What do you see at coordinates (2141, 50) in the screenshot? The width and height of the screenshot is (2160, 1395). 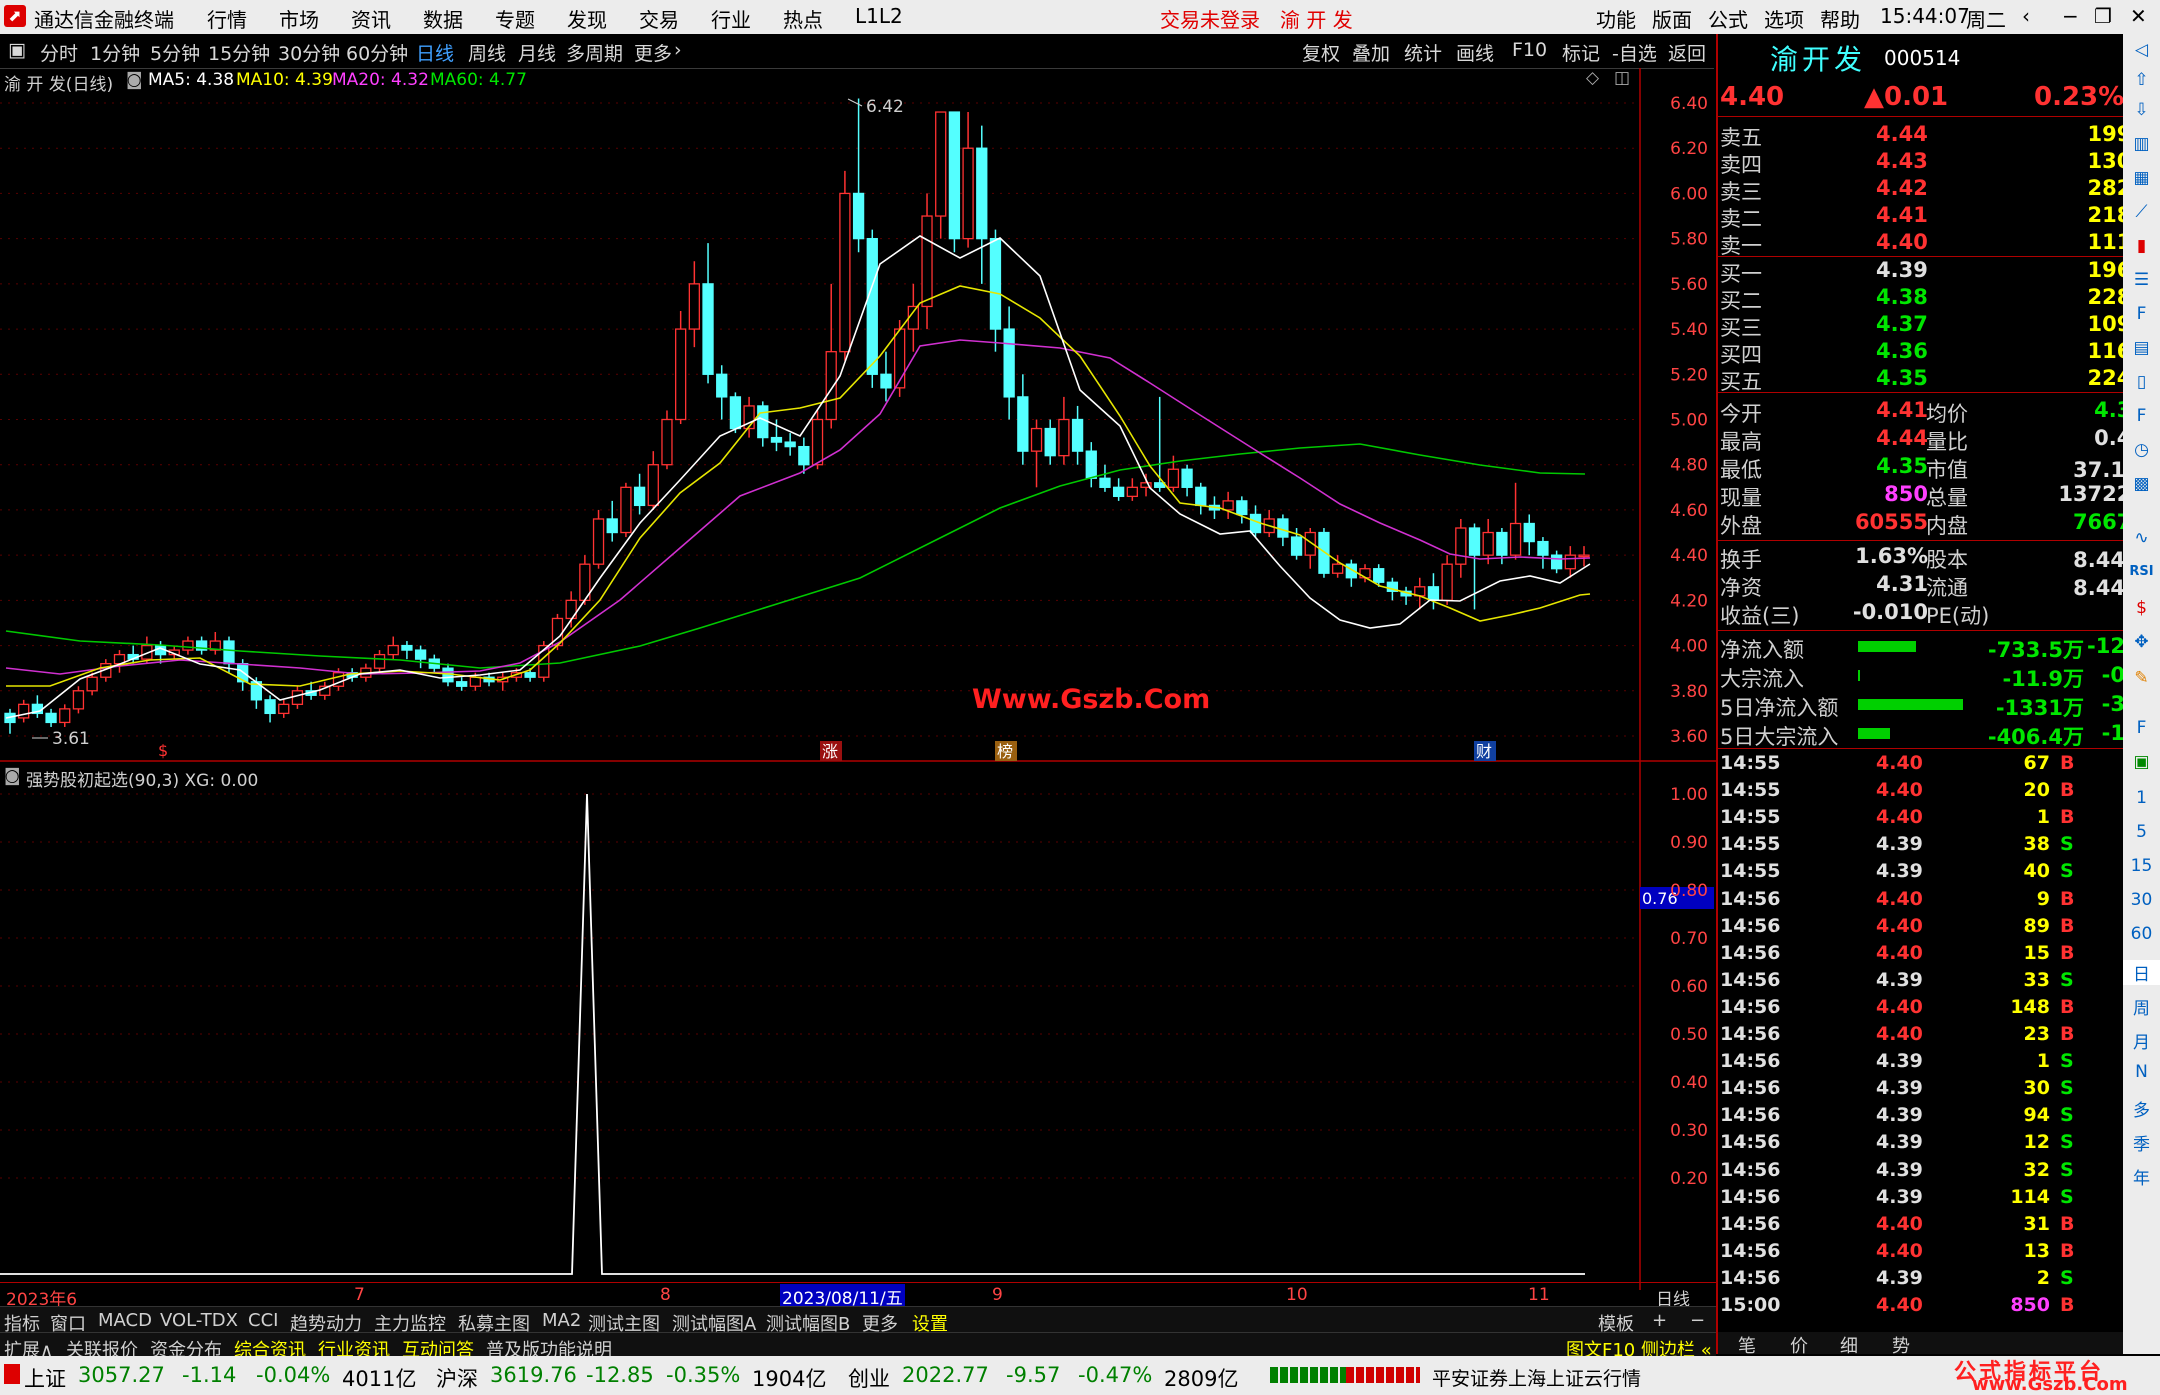 I see `collapse-icon: ◁` at bounding box center [2141, 50].